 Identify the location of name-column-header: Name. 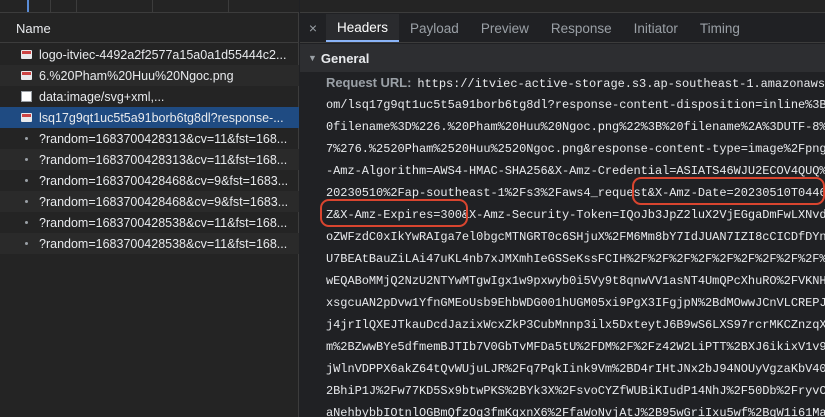
(149, 28).